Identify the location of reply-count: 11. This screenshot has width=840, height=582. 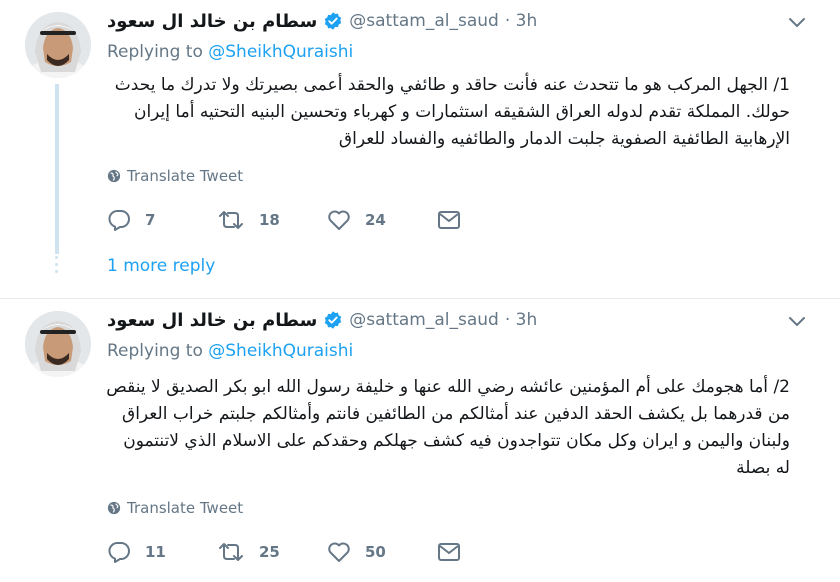
(155, 552).